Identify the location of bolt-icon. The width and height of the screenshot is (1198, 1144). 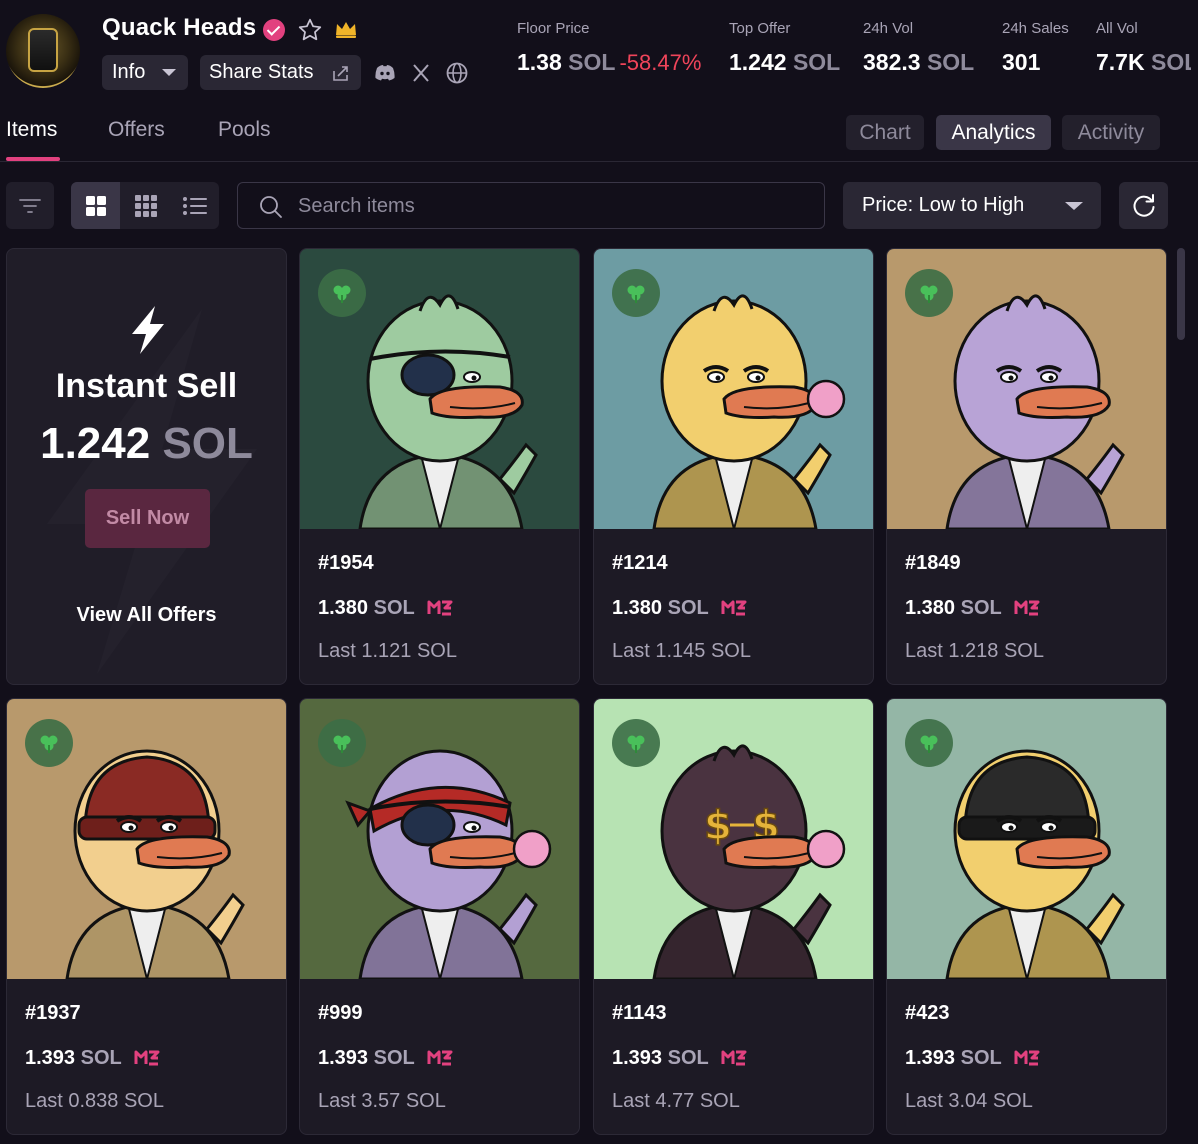
(148, 330).